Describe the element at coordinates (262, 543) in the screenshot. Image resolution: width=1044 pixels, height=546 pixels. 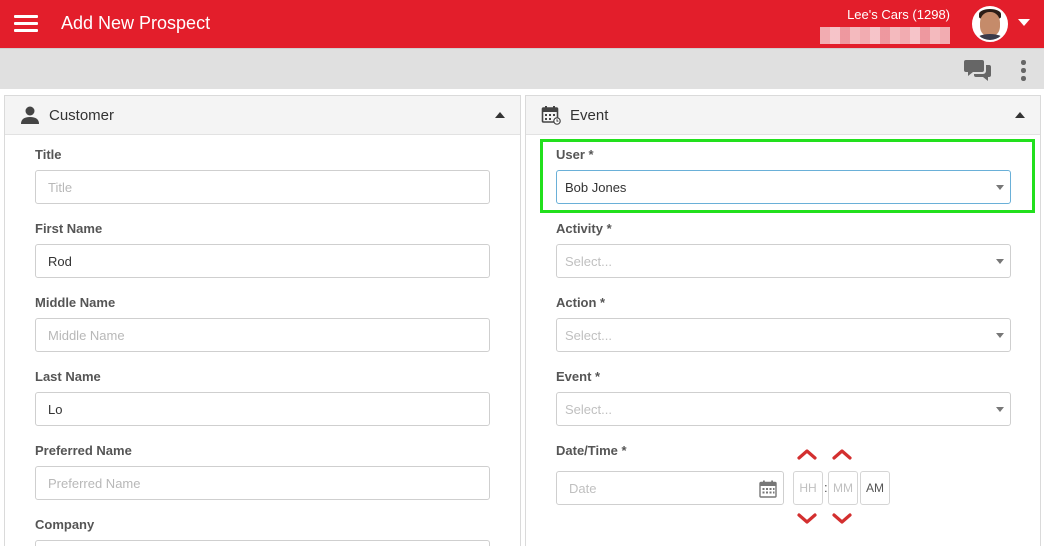
I see `company-input` at that location.